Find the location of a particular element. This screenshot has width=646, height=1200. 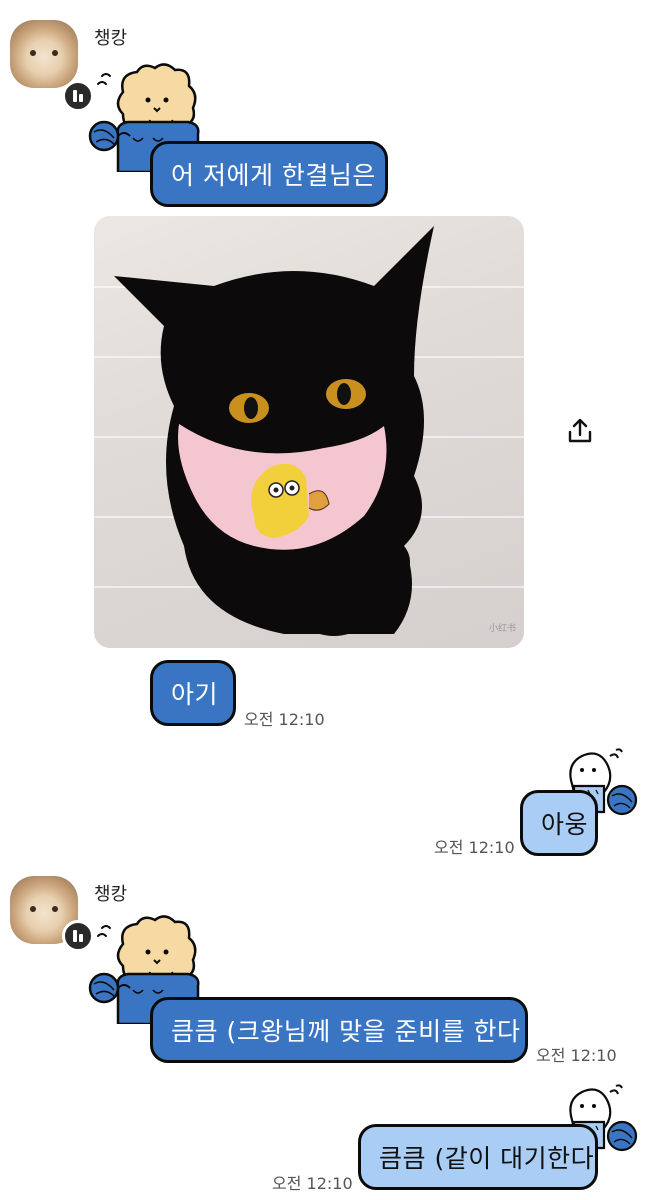

share-icon is located at coordinates (580, 431).